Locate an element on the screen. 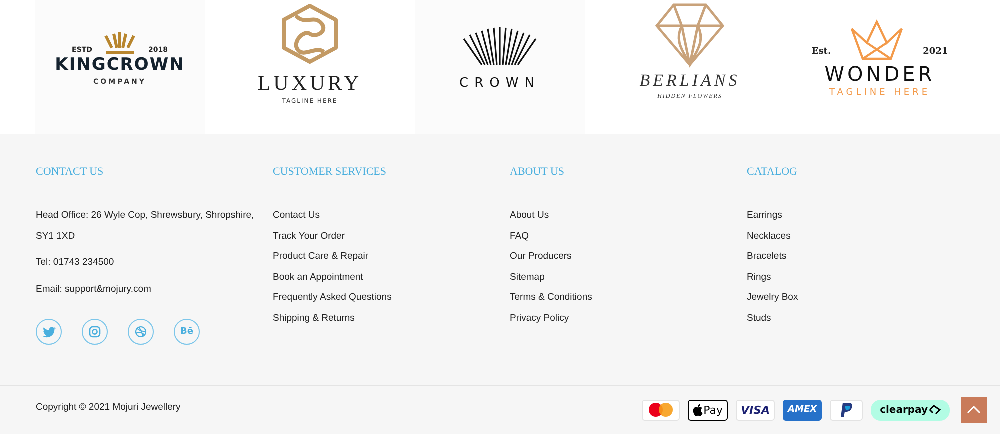  footer-link: Bracelets is located at coordinates (767, 257).